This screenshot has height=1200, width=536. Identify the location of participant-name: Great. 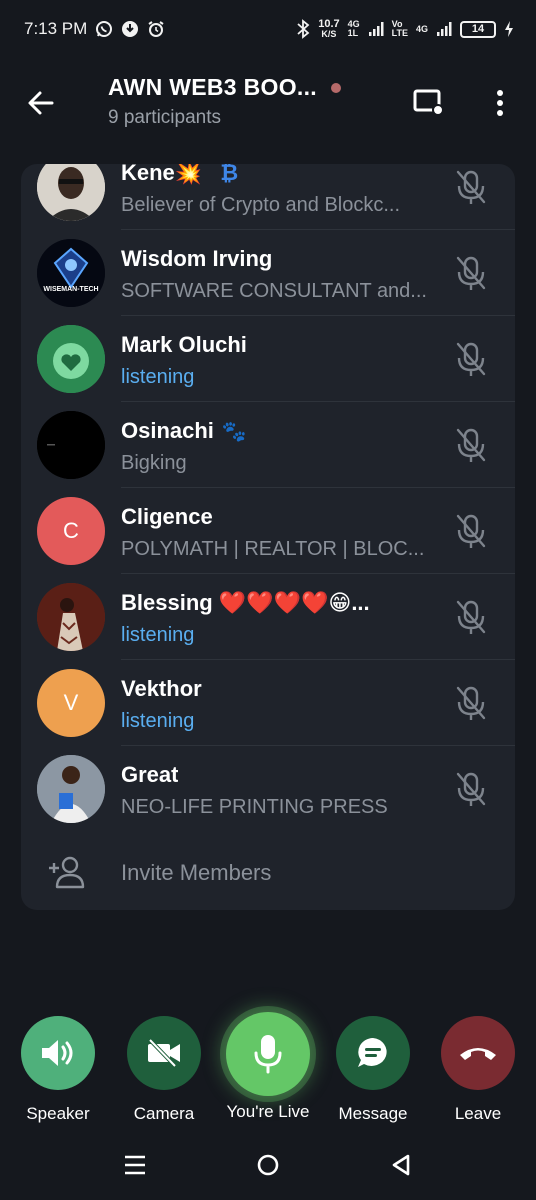
(150, 774).